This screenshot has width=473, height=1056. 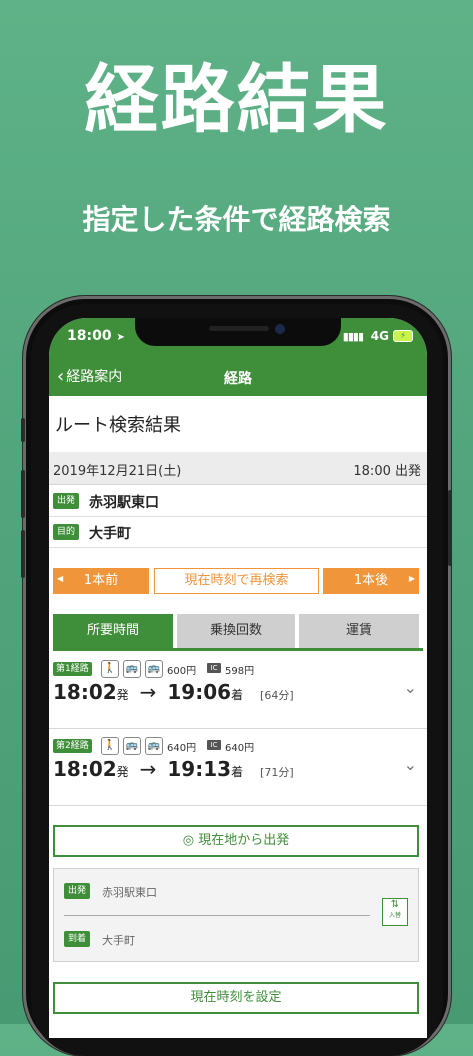 I want to click on search-actions: ◀ 1本前 現在時刻で再検索 1本後 ▶, so click(x=238, y=582).